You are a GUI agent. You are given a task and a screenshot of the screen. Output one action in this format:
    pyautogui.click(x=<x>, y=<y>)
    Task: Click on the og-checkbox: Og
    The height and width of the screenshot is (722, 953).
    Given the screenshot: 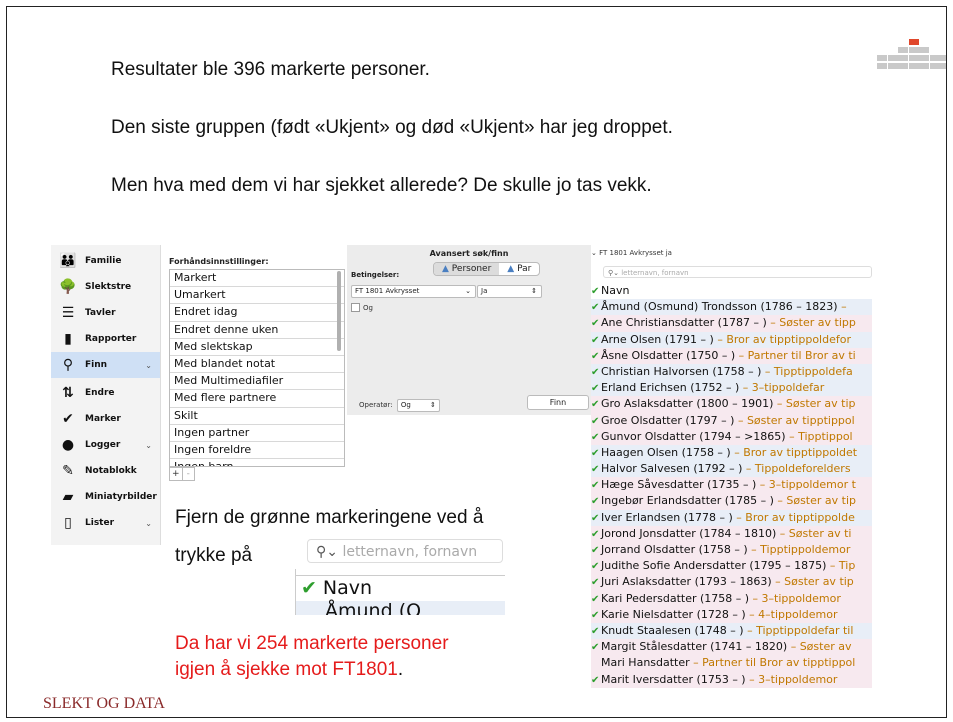 What is the action you would take?
    pyautogui.click(x=362, y=307)
    